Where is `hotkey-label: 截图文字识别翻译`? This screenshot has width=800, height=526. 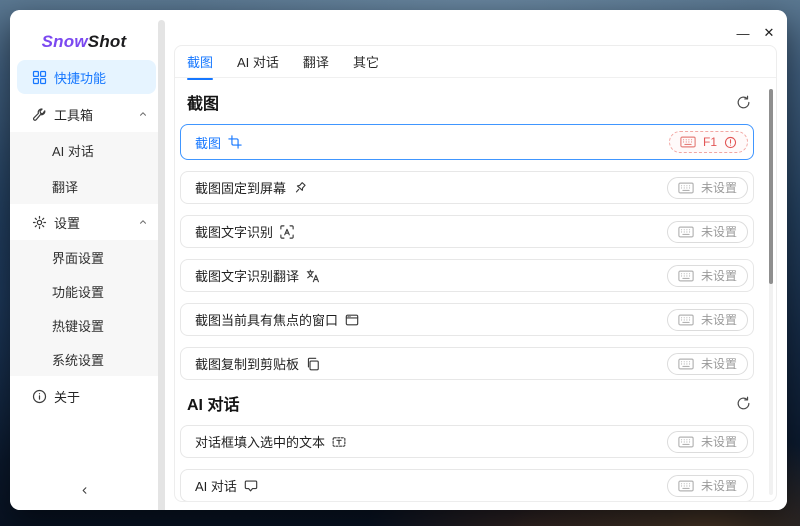 hotkey-label: 截图文字识别翻译 is located at coordinates (247, 276).